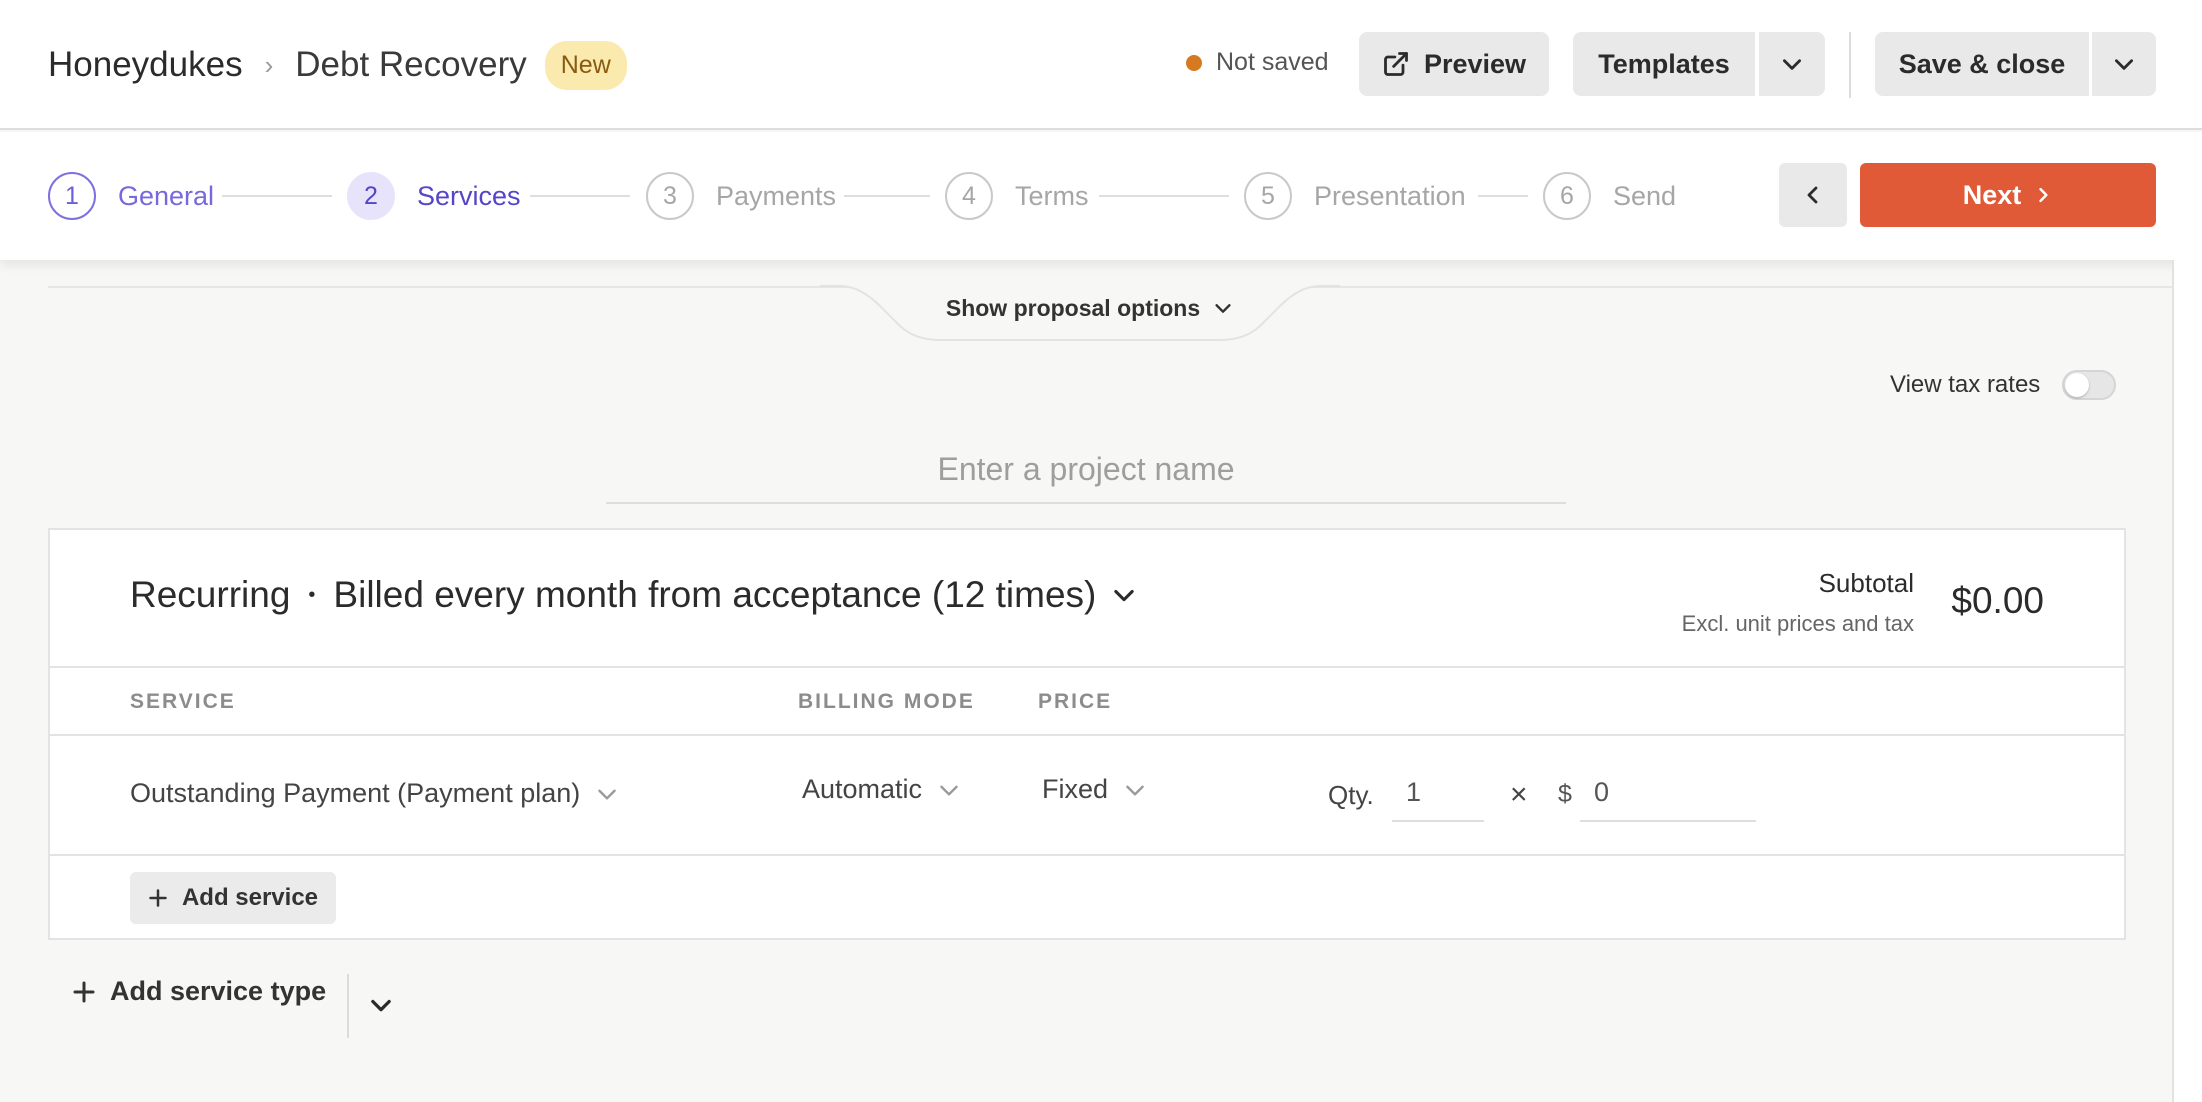  Describe the element at coordinates (2187, 681) in the screenshot. I see `right-edge-panel` at that location.